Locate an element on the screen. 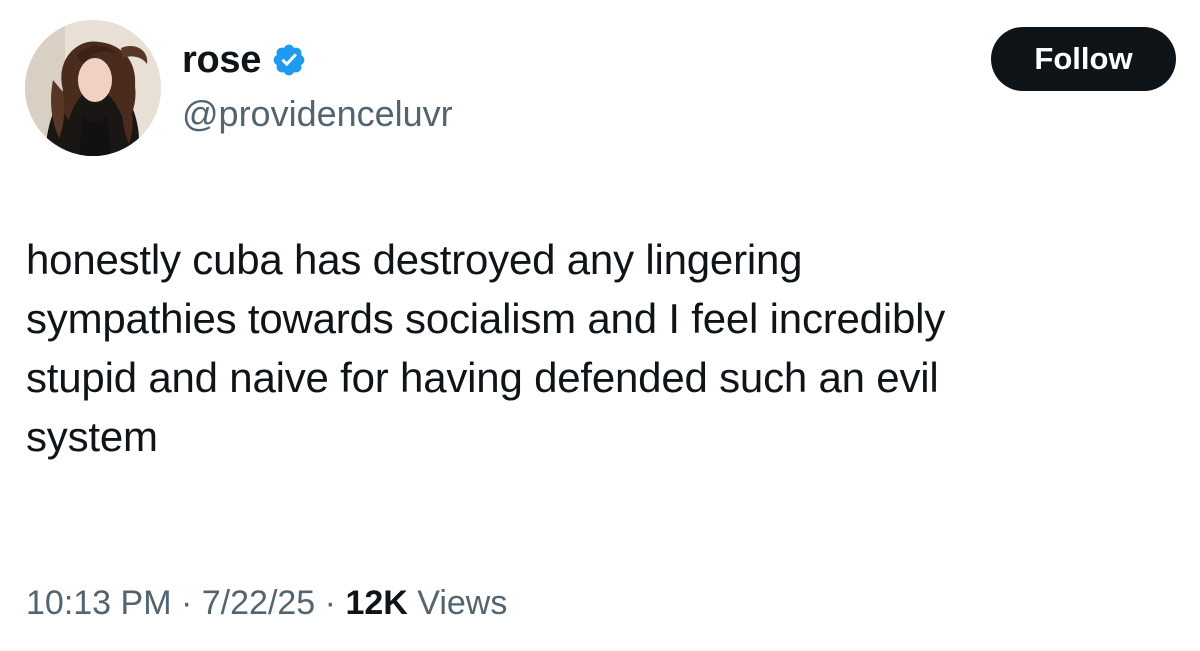 The width and height of the screenshot is (1200, 651). verified-badge-icon is located at coordinates (289, 60).